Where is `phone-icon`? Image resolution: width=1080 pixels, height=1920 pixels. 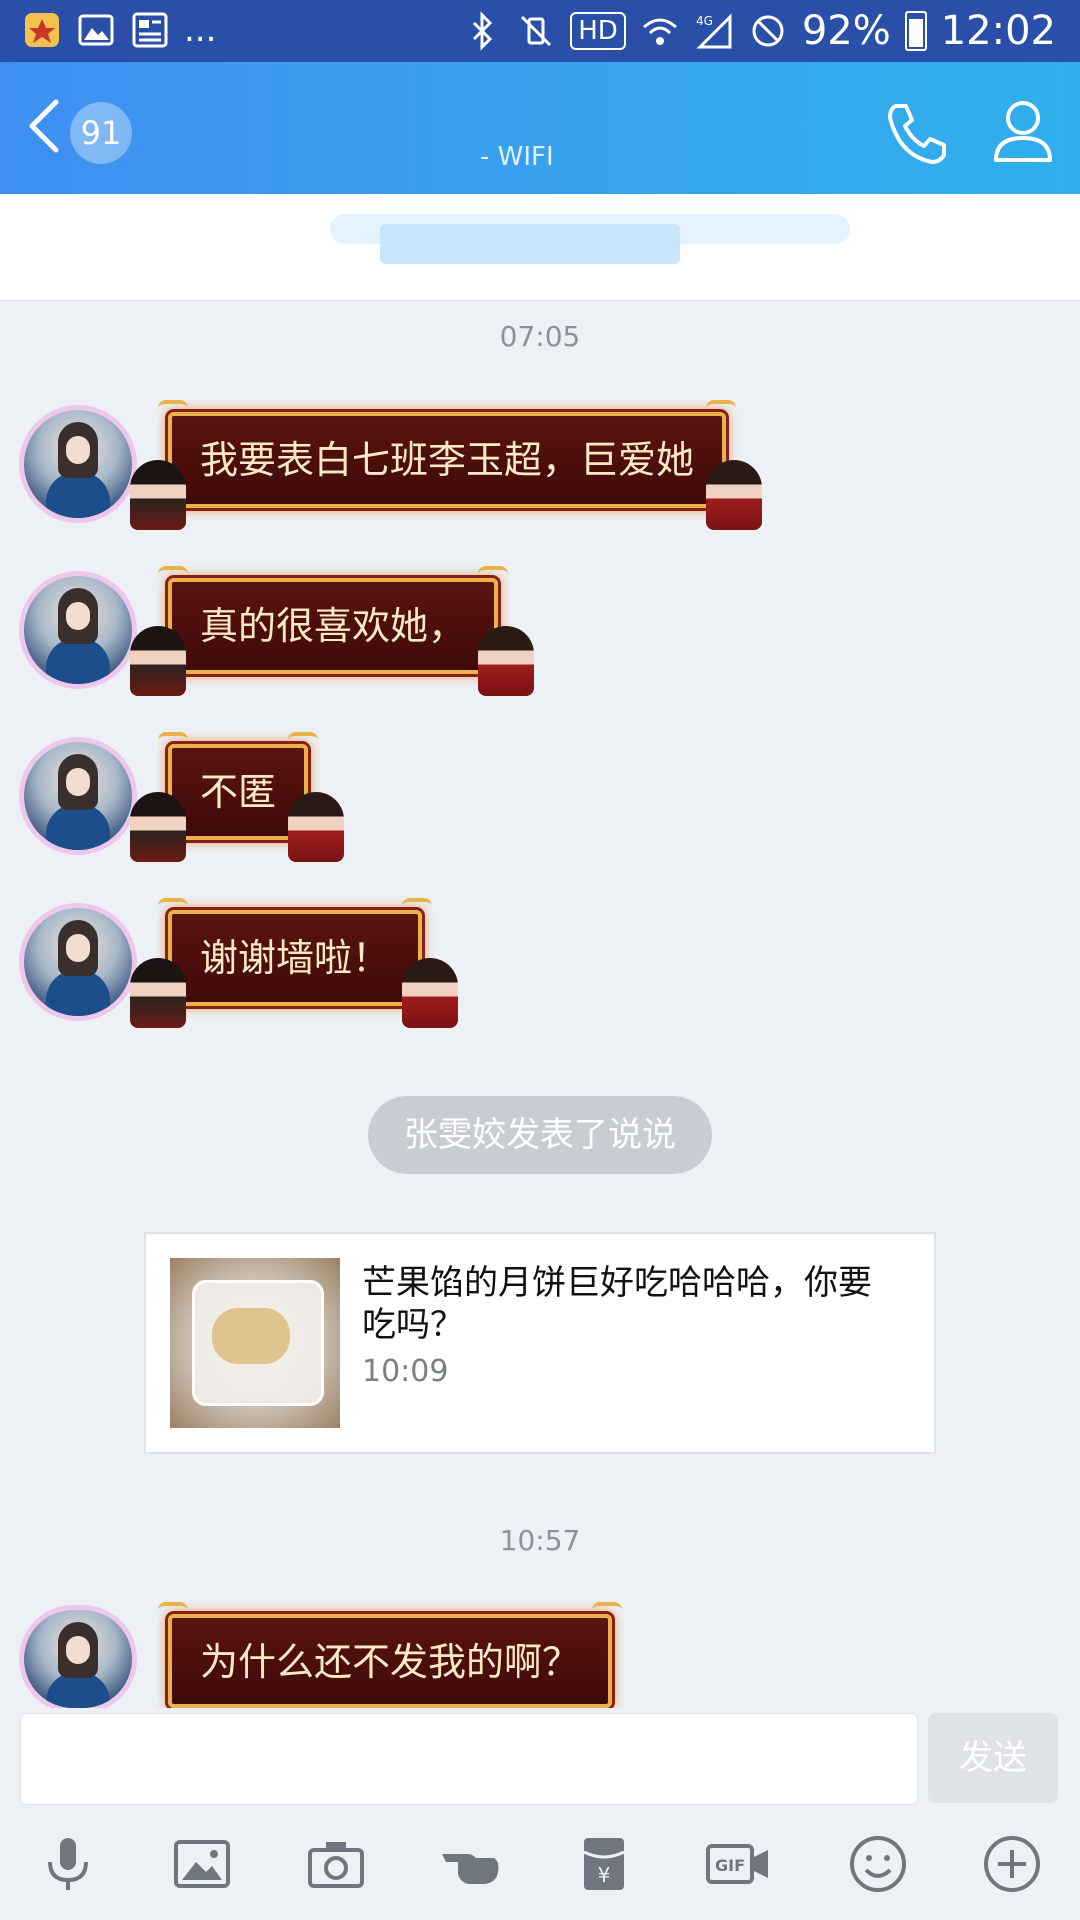
phone-icon is located at coordinates (917, 133).